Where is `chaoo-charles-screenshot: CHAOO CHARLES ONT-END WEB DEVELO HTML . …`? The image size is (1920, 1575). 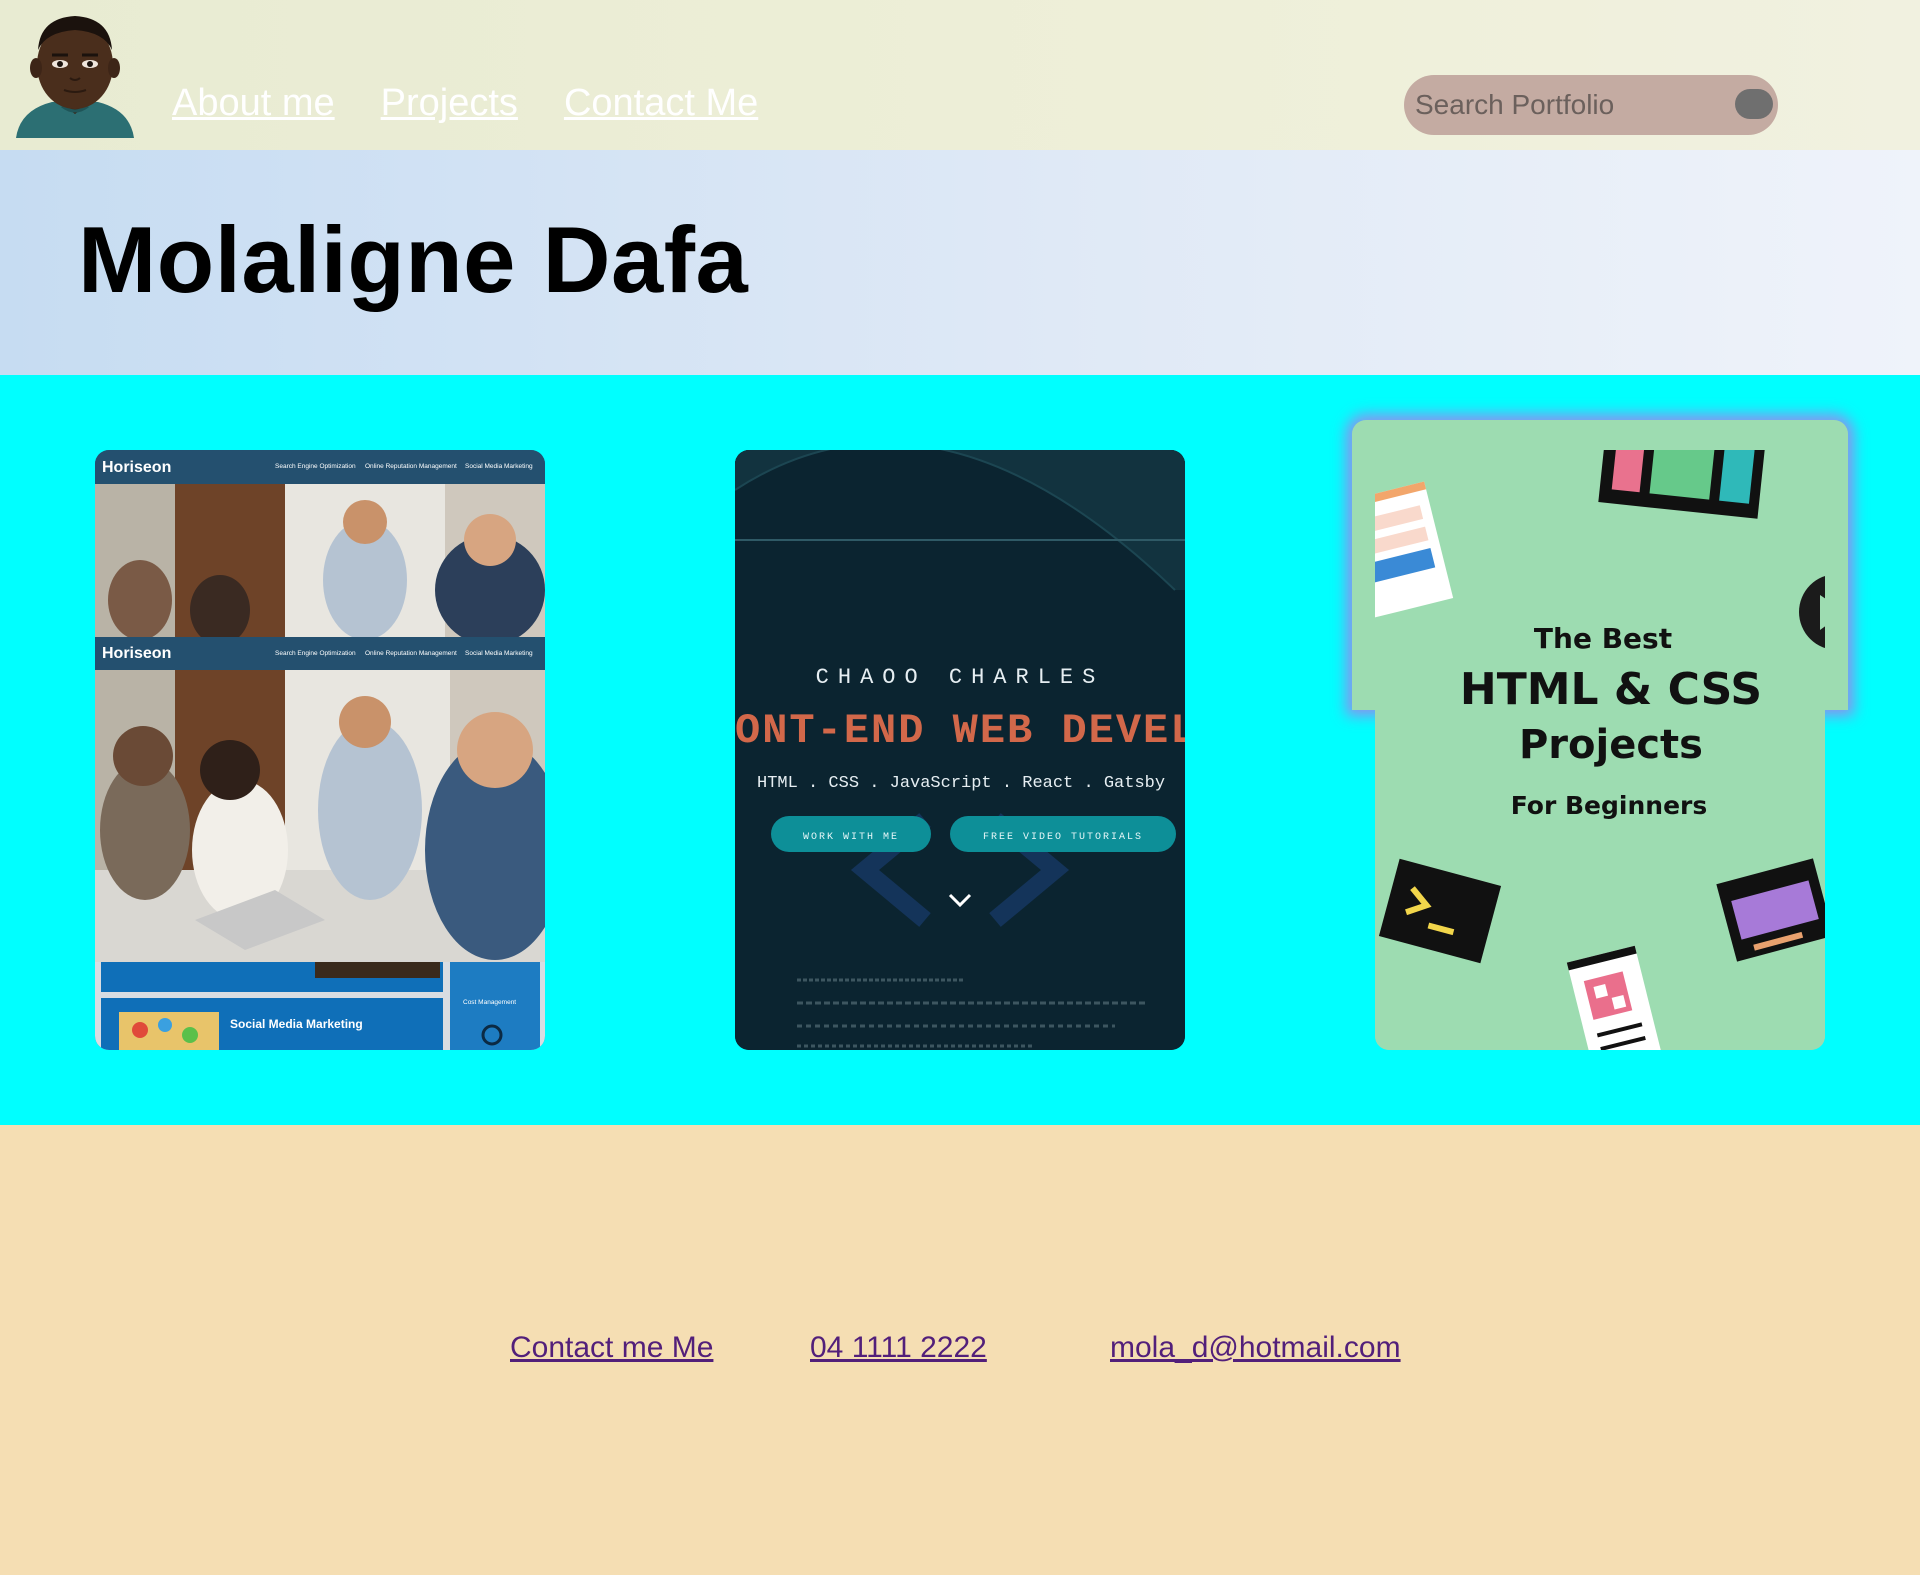
chaoo-charles-screenshot: CHAOO CHARLES ONT-END WEB DEVELO HTML . … is located at coordinates (960, 750).